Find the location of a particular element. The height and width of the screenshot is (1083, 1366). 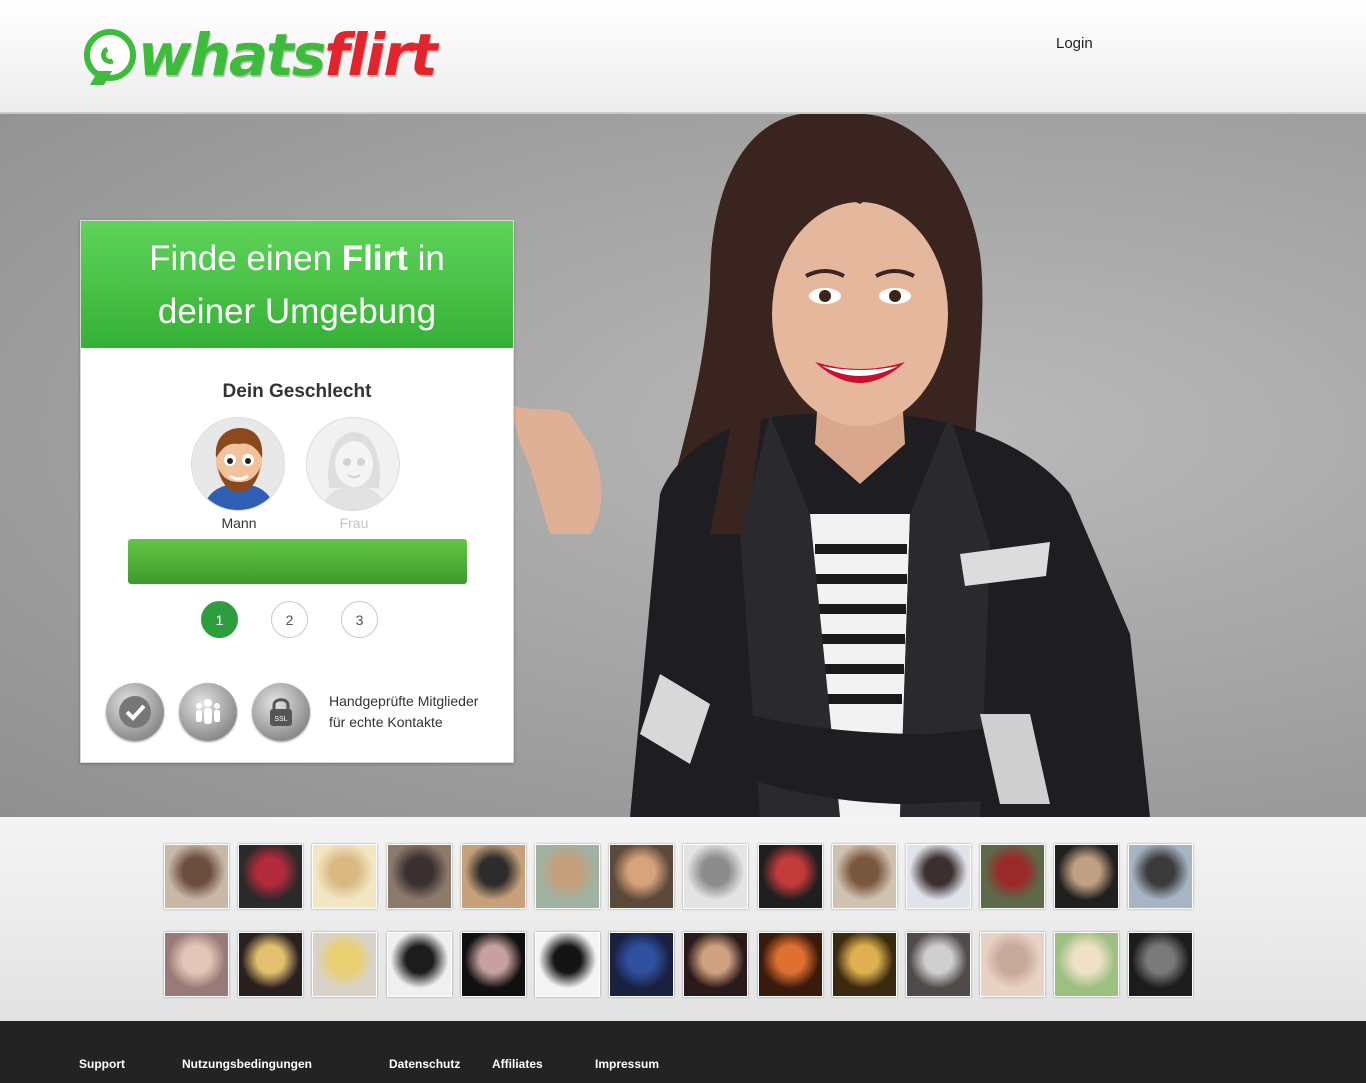

gender-label: Dein Geschlecht is located at coordinates (297, 391).